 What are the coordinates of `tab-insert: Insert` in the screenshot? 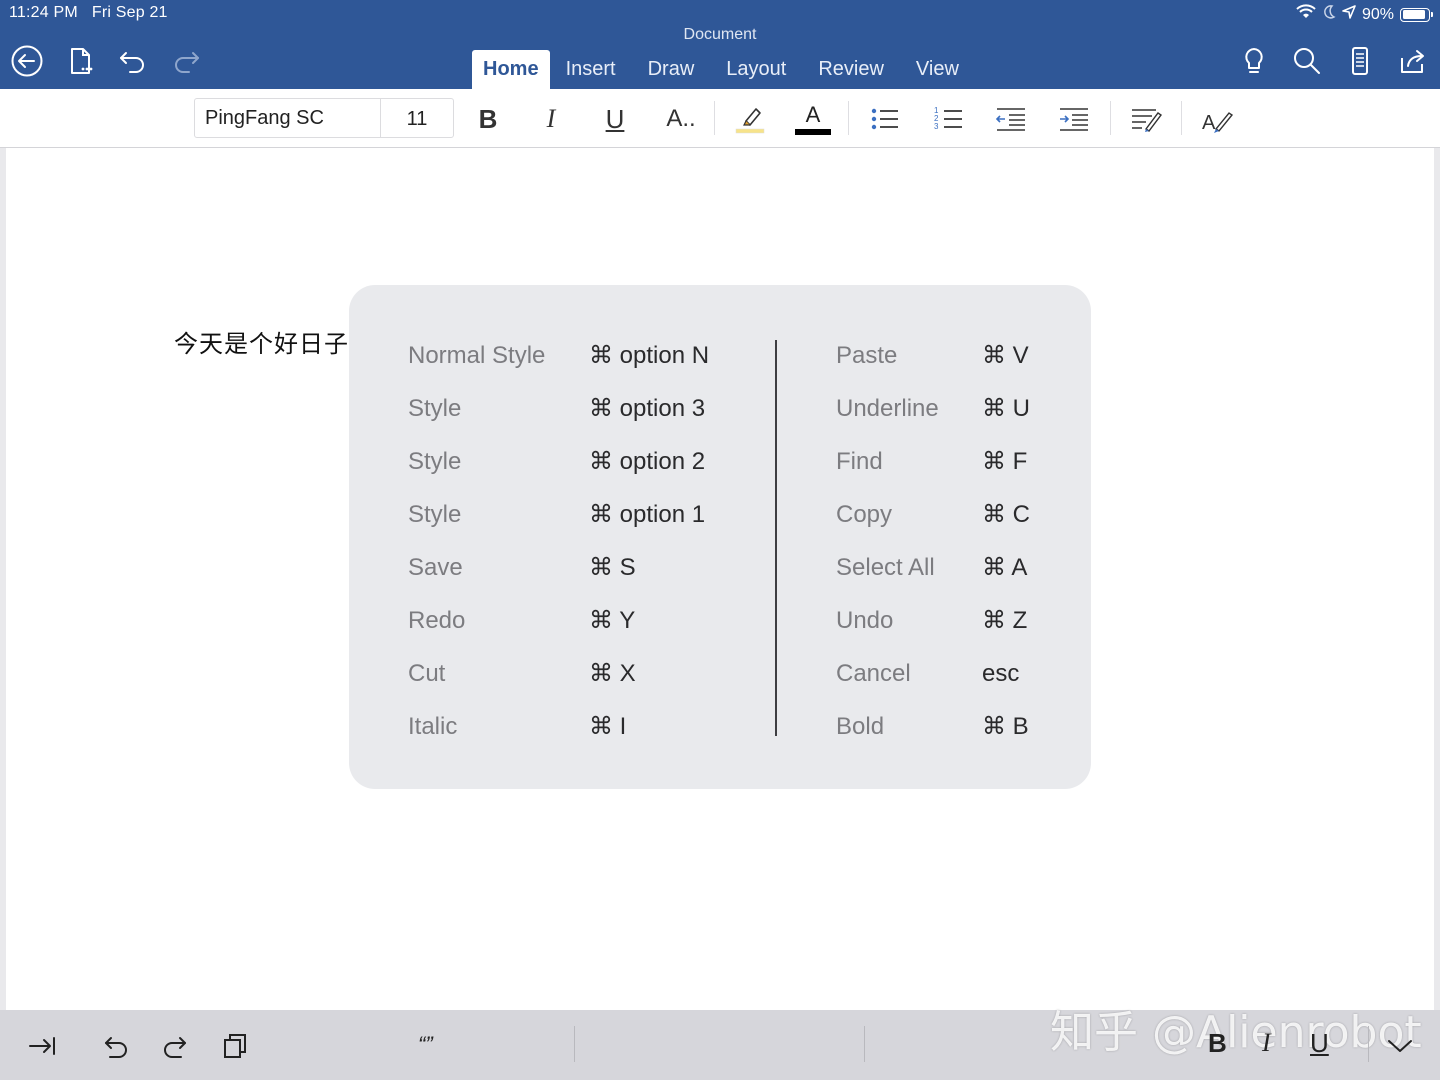 It's located at (591, 69).